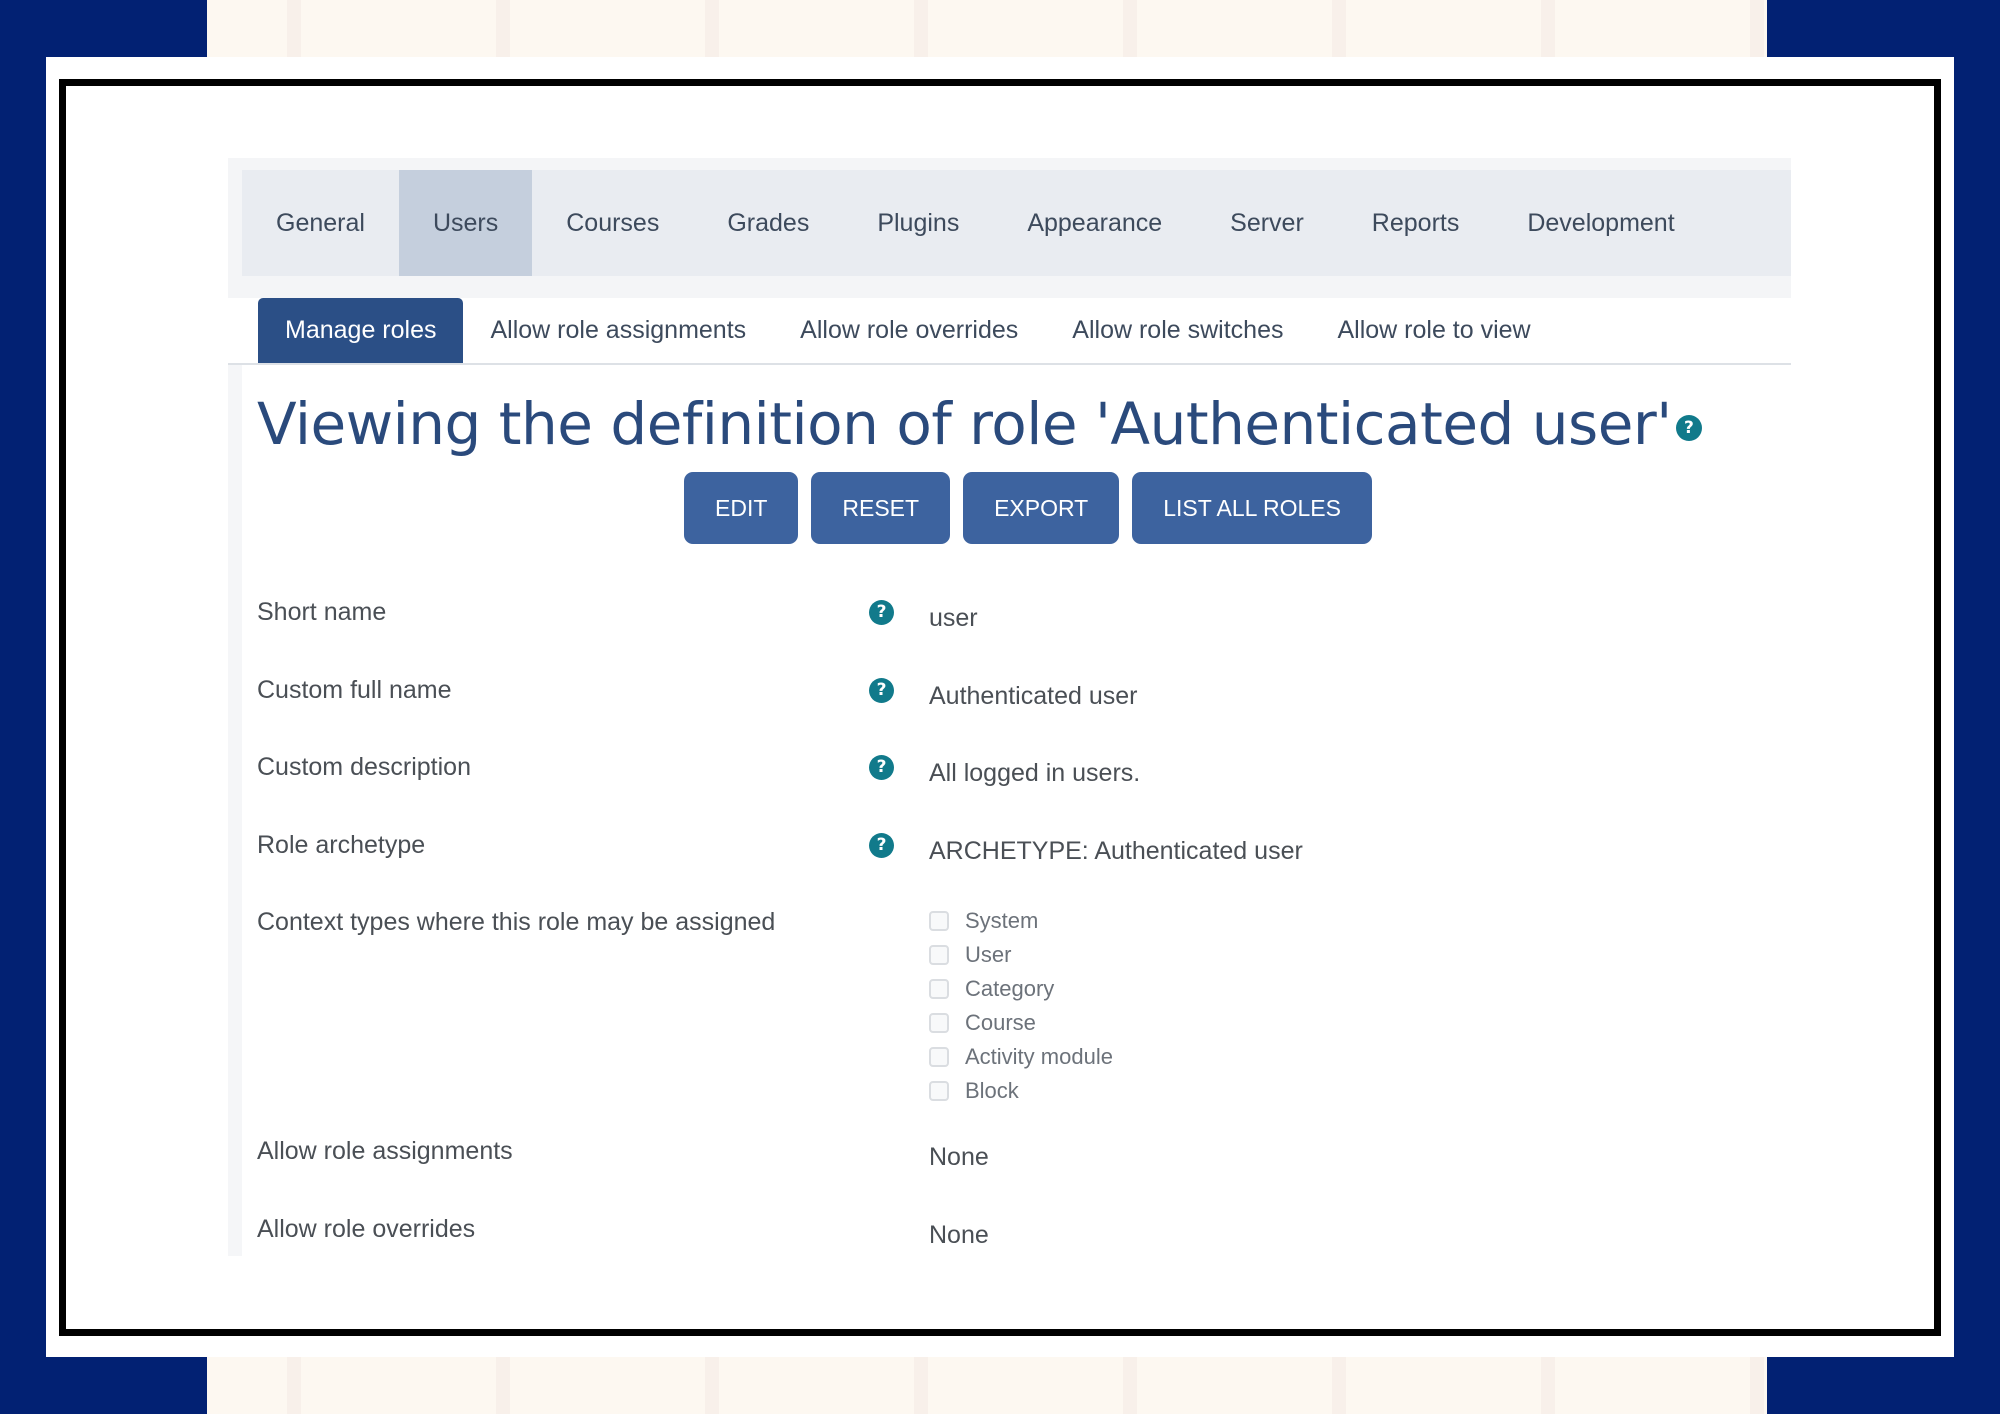 Image resolution: width=2000 pixels, height=1414 pixels. Describe the element at coordinates (465, 223) in the screenshot. I see `tab-users: Users` at that location.